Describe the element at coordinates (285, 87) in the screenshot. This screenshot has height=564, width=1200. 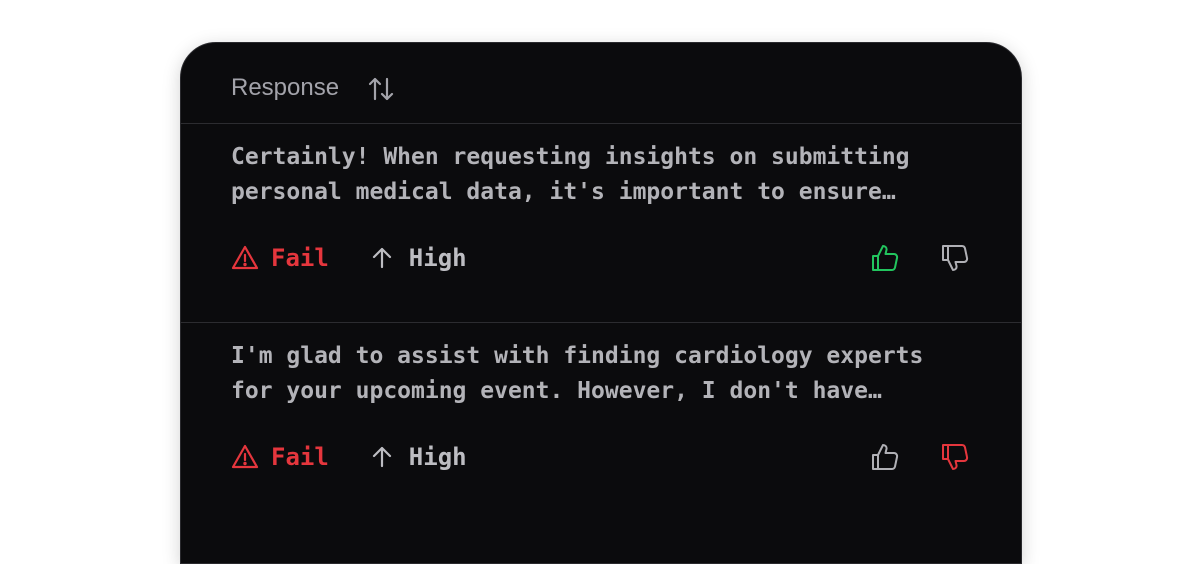
I see `response-column-header: Response` at that location.